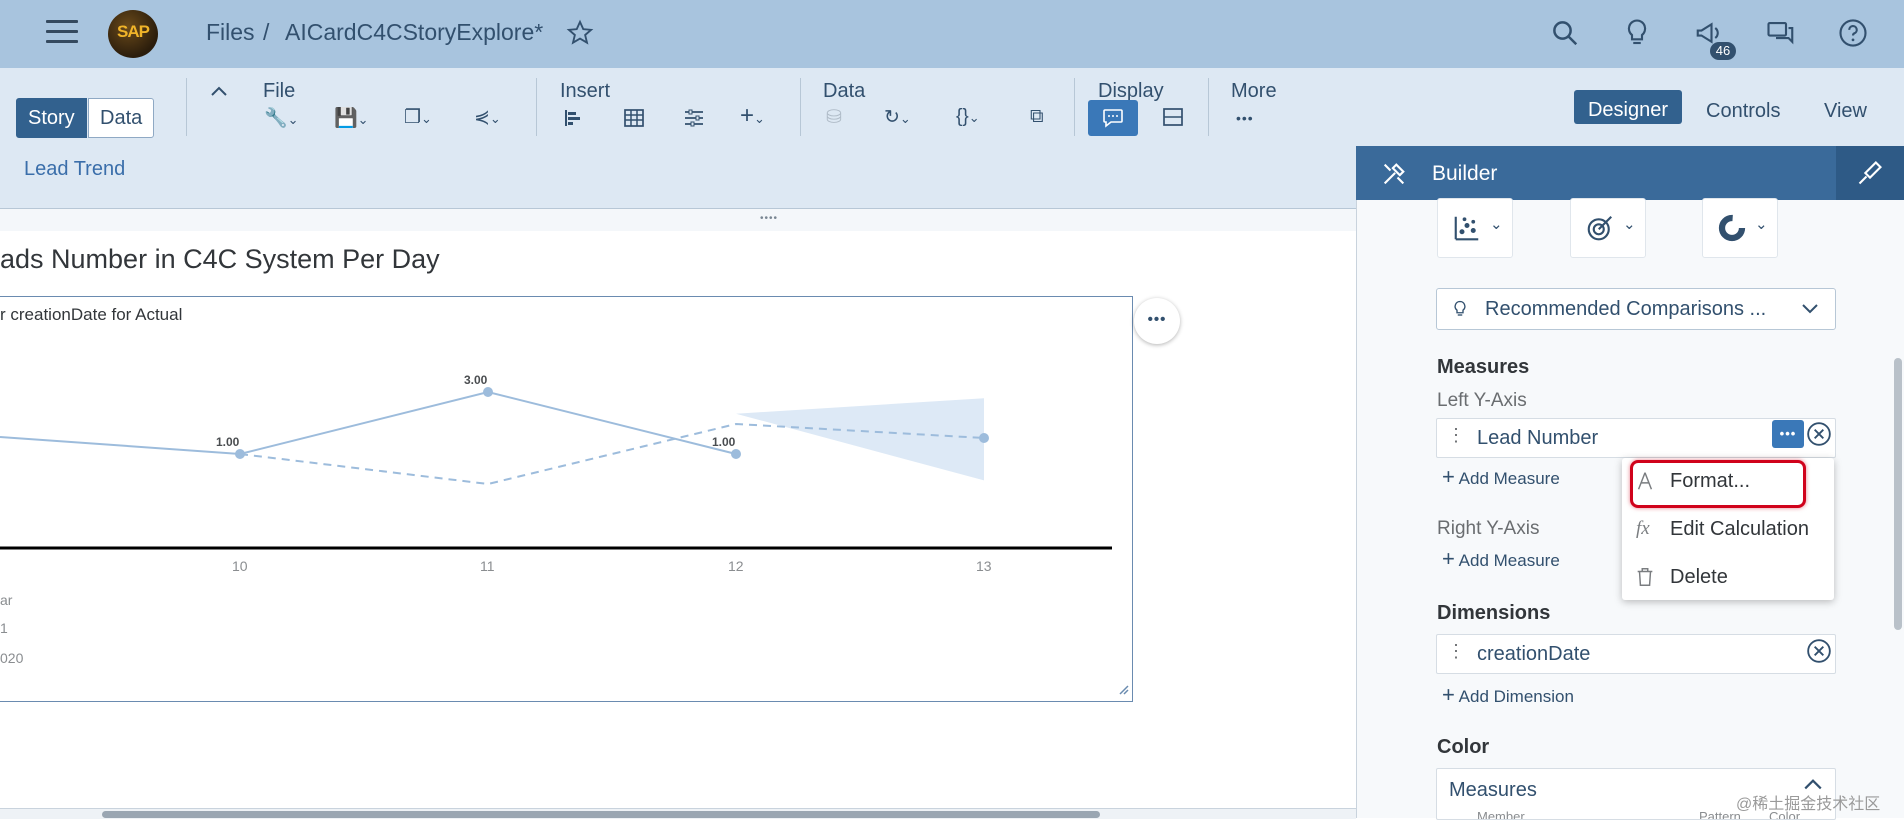  What do you see at coordinates (834, 117) in the screenshot?
I see `database-icon: ⛁` at bounding box center [834, 117].